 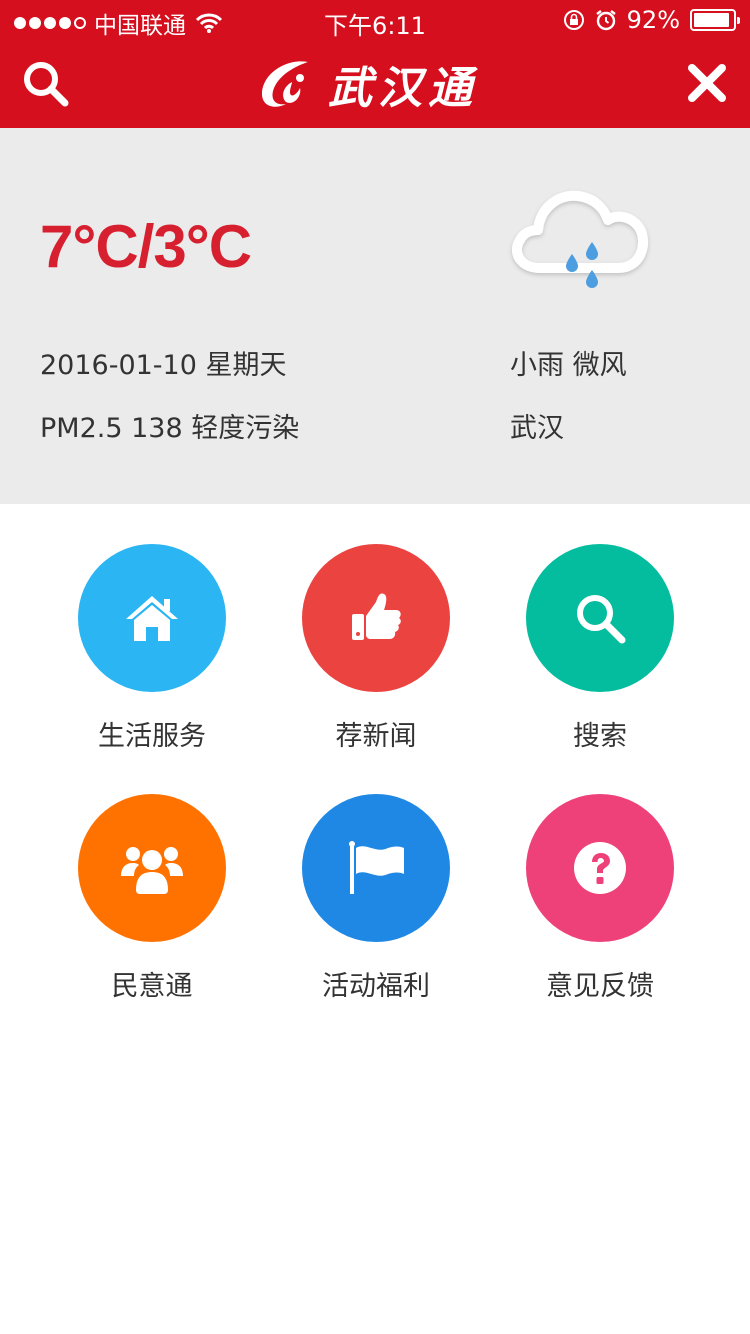 I want to click on rotation-lock-icon, so click(x=573, y=20).